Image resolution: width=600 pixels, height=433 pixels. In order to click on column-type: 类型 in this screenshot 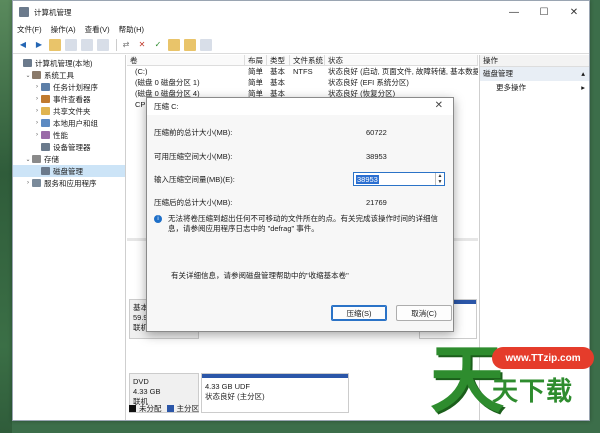, I will do `click(278, 60)`.